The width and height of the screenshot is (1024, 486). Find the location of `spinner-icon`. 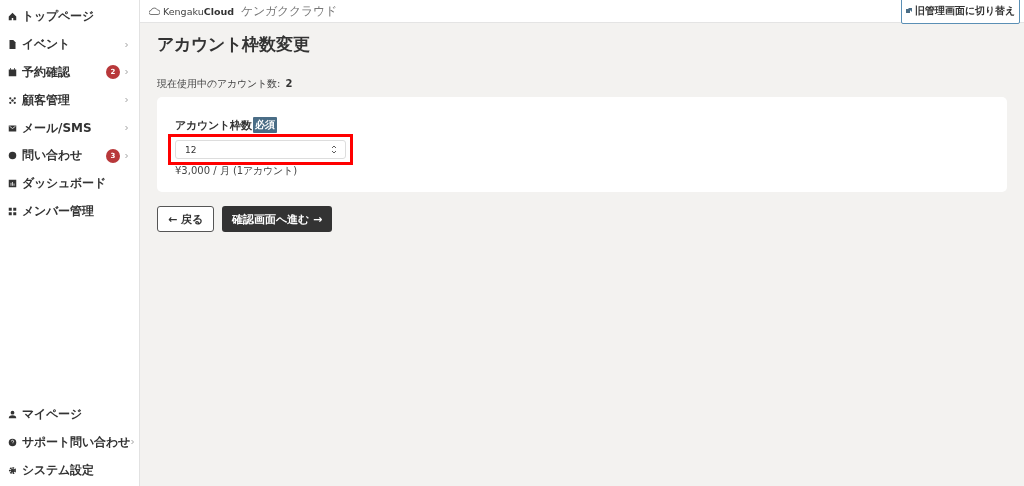

spinner-icon is located at coordinates (334, 149).